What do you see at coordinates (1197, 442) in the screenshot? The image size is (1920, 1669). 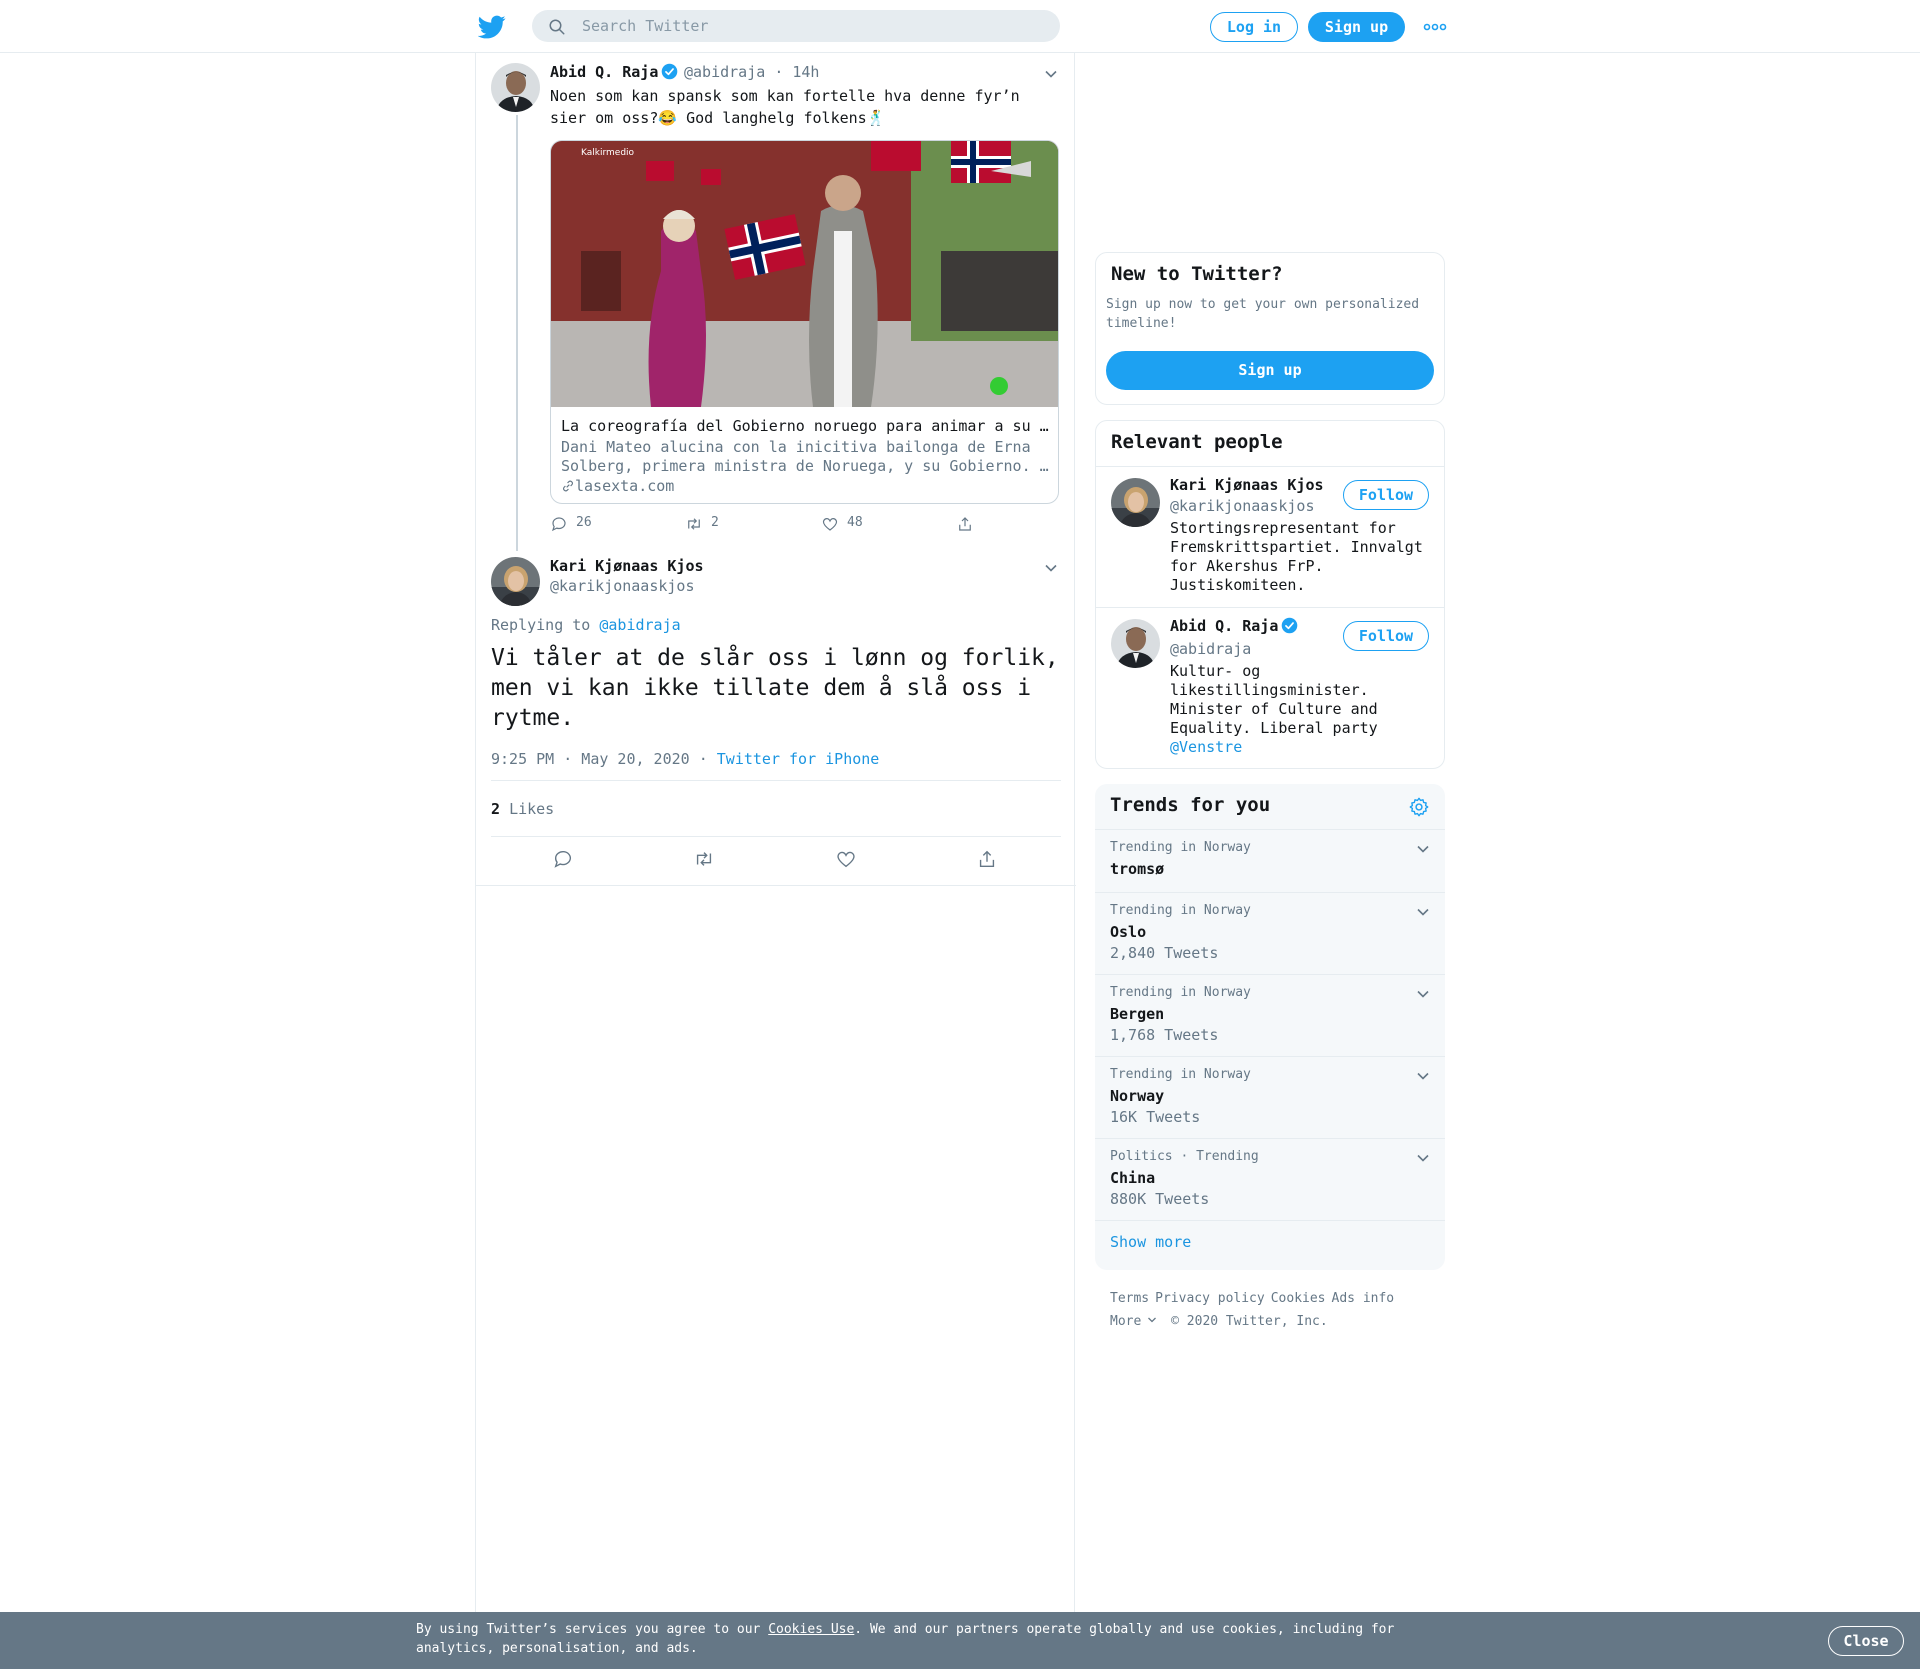 I see `relevant-people-title: Relevant people` at bounding box center [1197, 442].